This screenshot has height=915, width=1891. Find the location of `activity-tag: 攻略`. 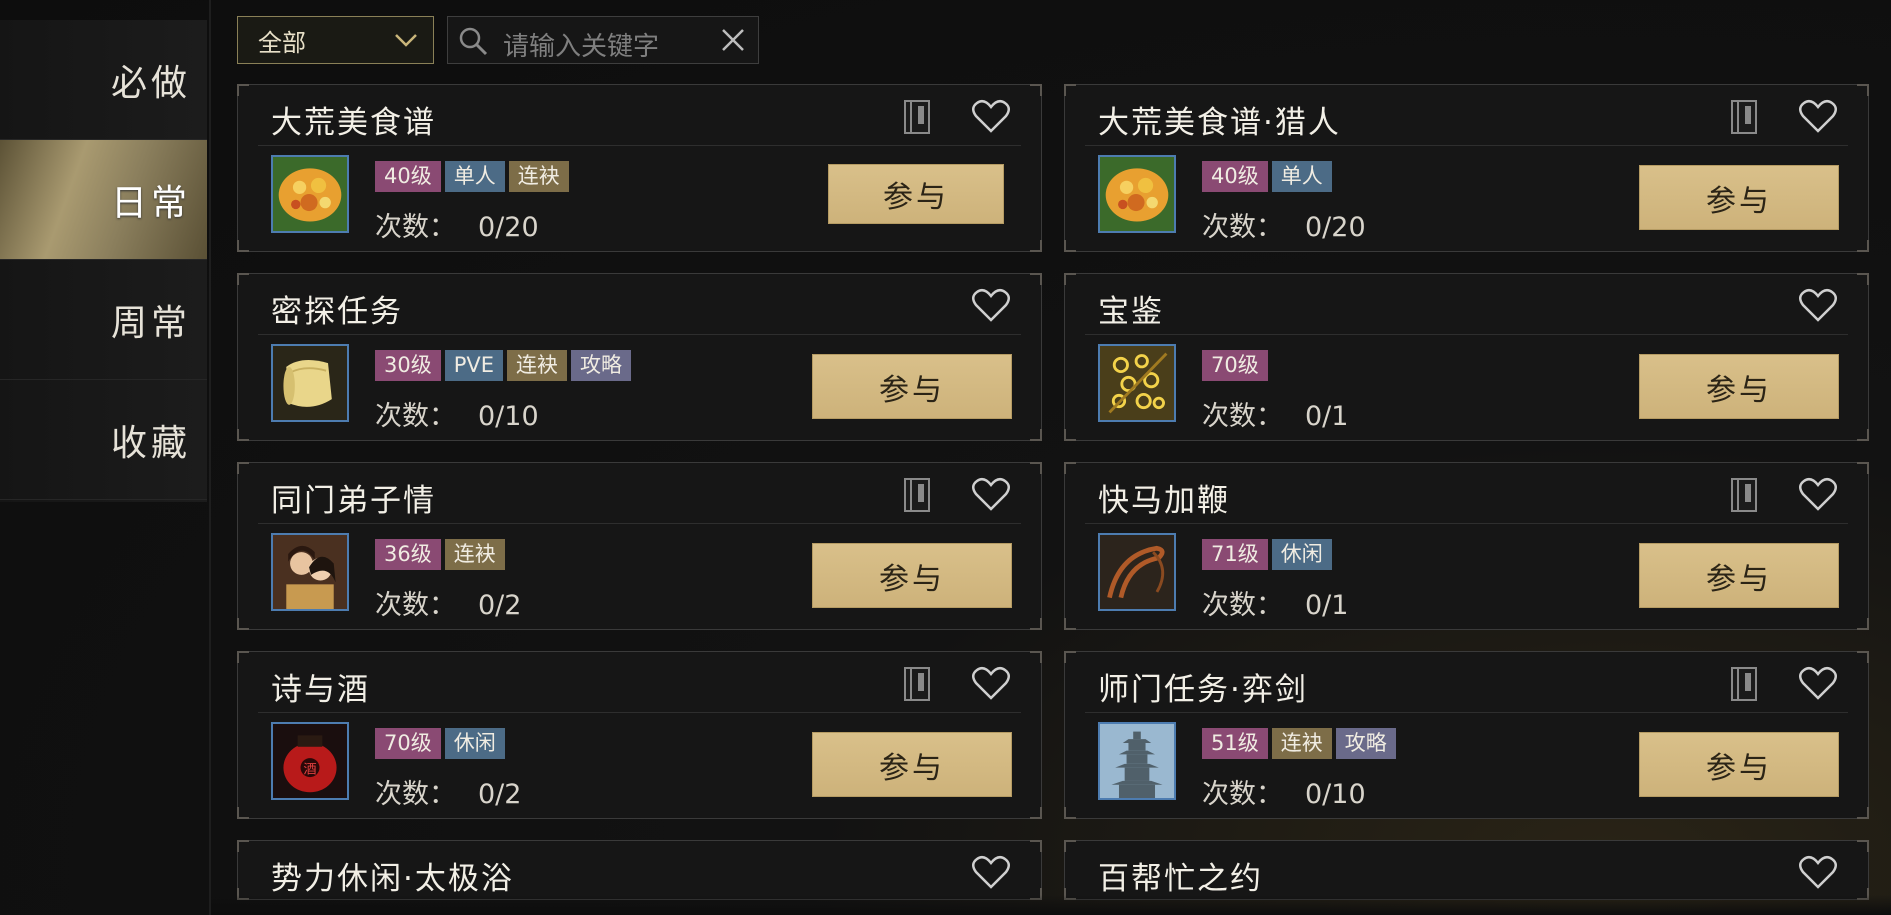

activity-tag: 攻略 is located at coordinates (1365, 743).